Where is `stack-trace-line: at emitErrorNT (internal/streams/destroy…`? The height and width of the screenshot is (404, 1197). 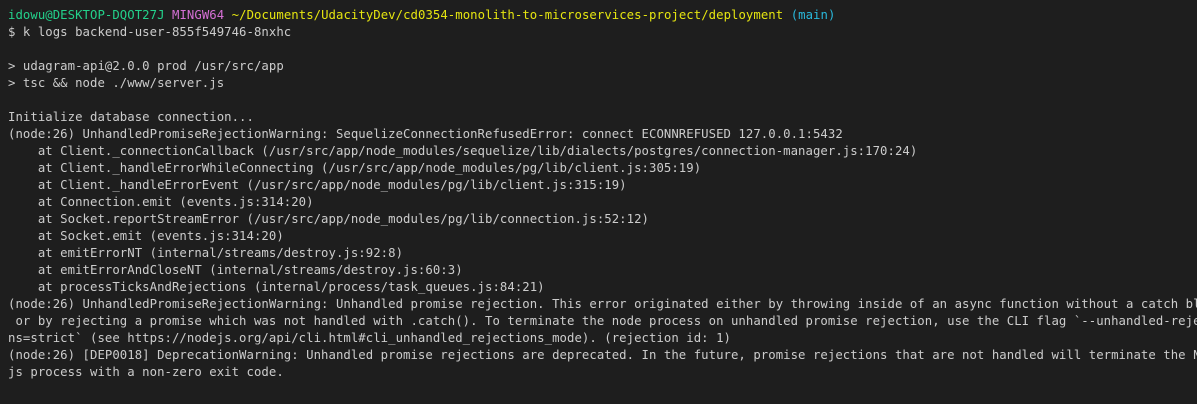
stack-trace-line: at emitErrorNT (internal/streams/destroy… is located at coordinates (206, 253).